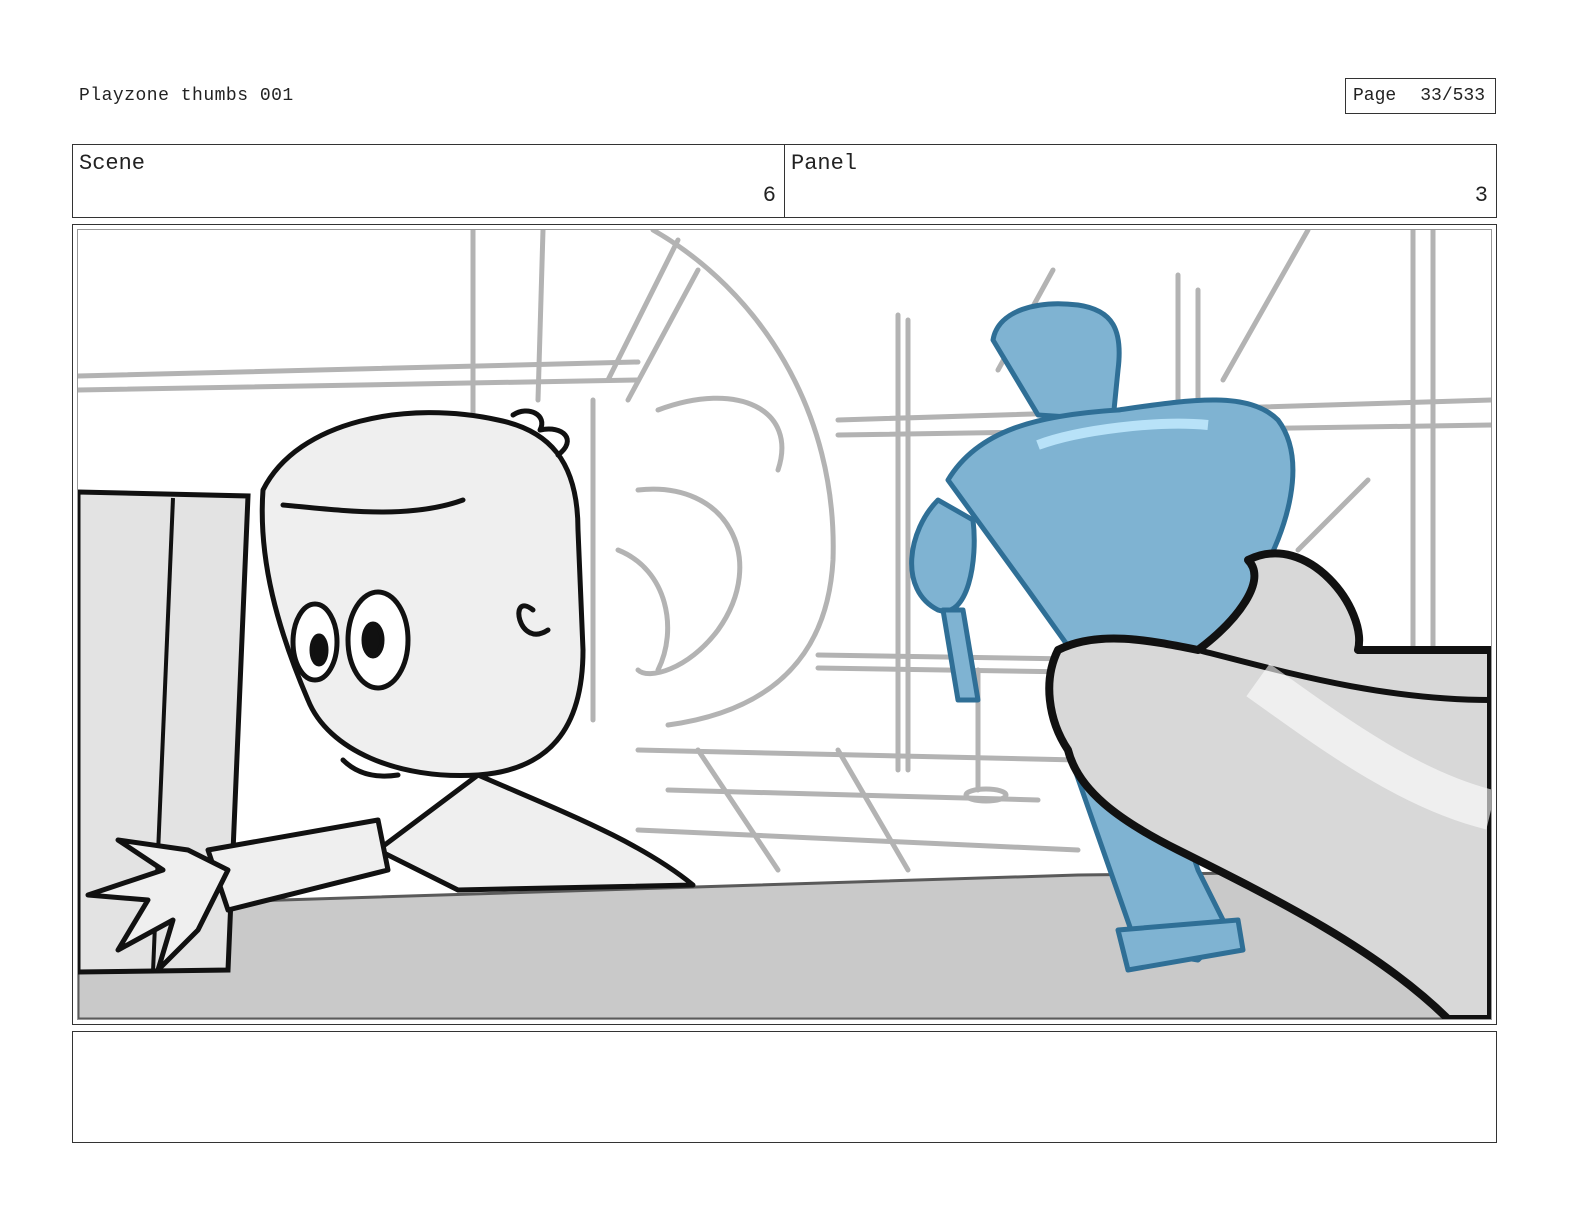 This screenshot has width=1584, height=1224. Describe the element at coordinates (824, 163) in the screenshot. I see `panel-label: Panel` at that location.